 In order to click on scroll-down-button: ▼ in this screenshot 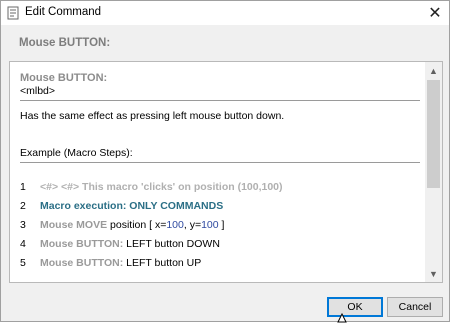, I will do `click(433, 273)`.